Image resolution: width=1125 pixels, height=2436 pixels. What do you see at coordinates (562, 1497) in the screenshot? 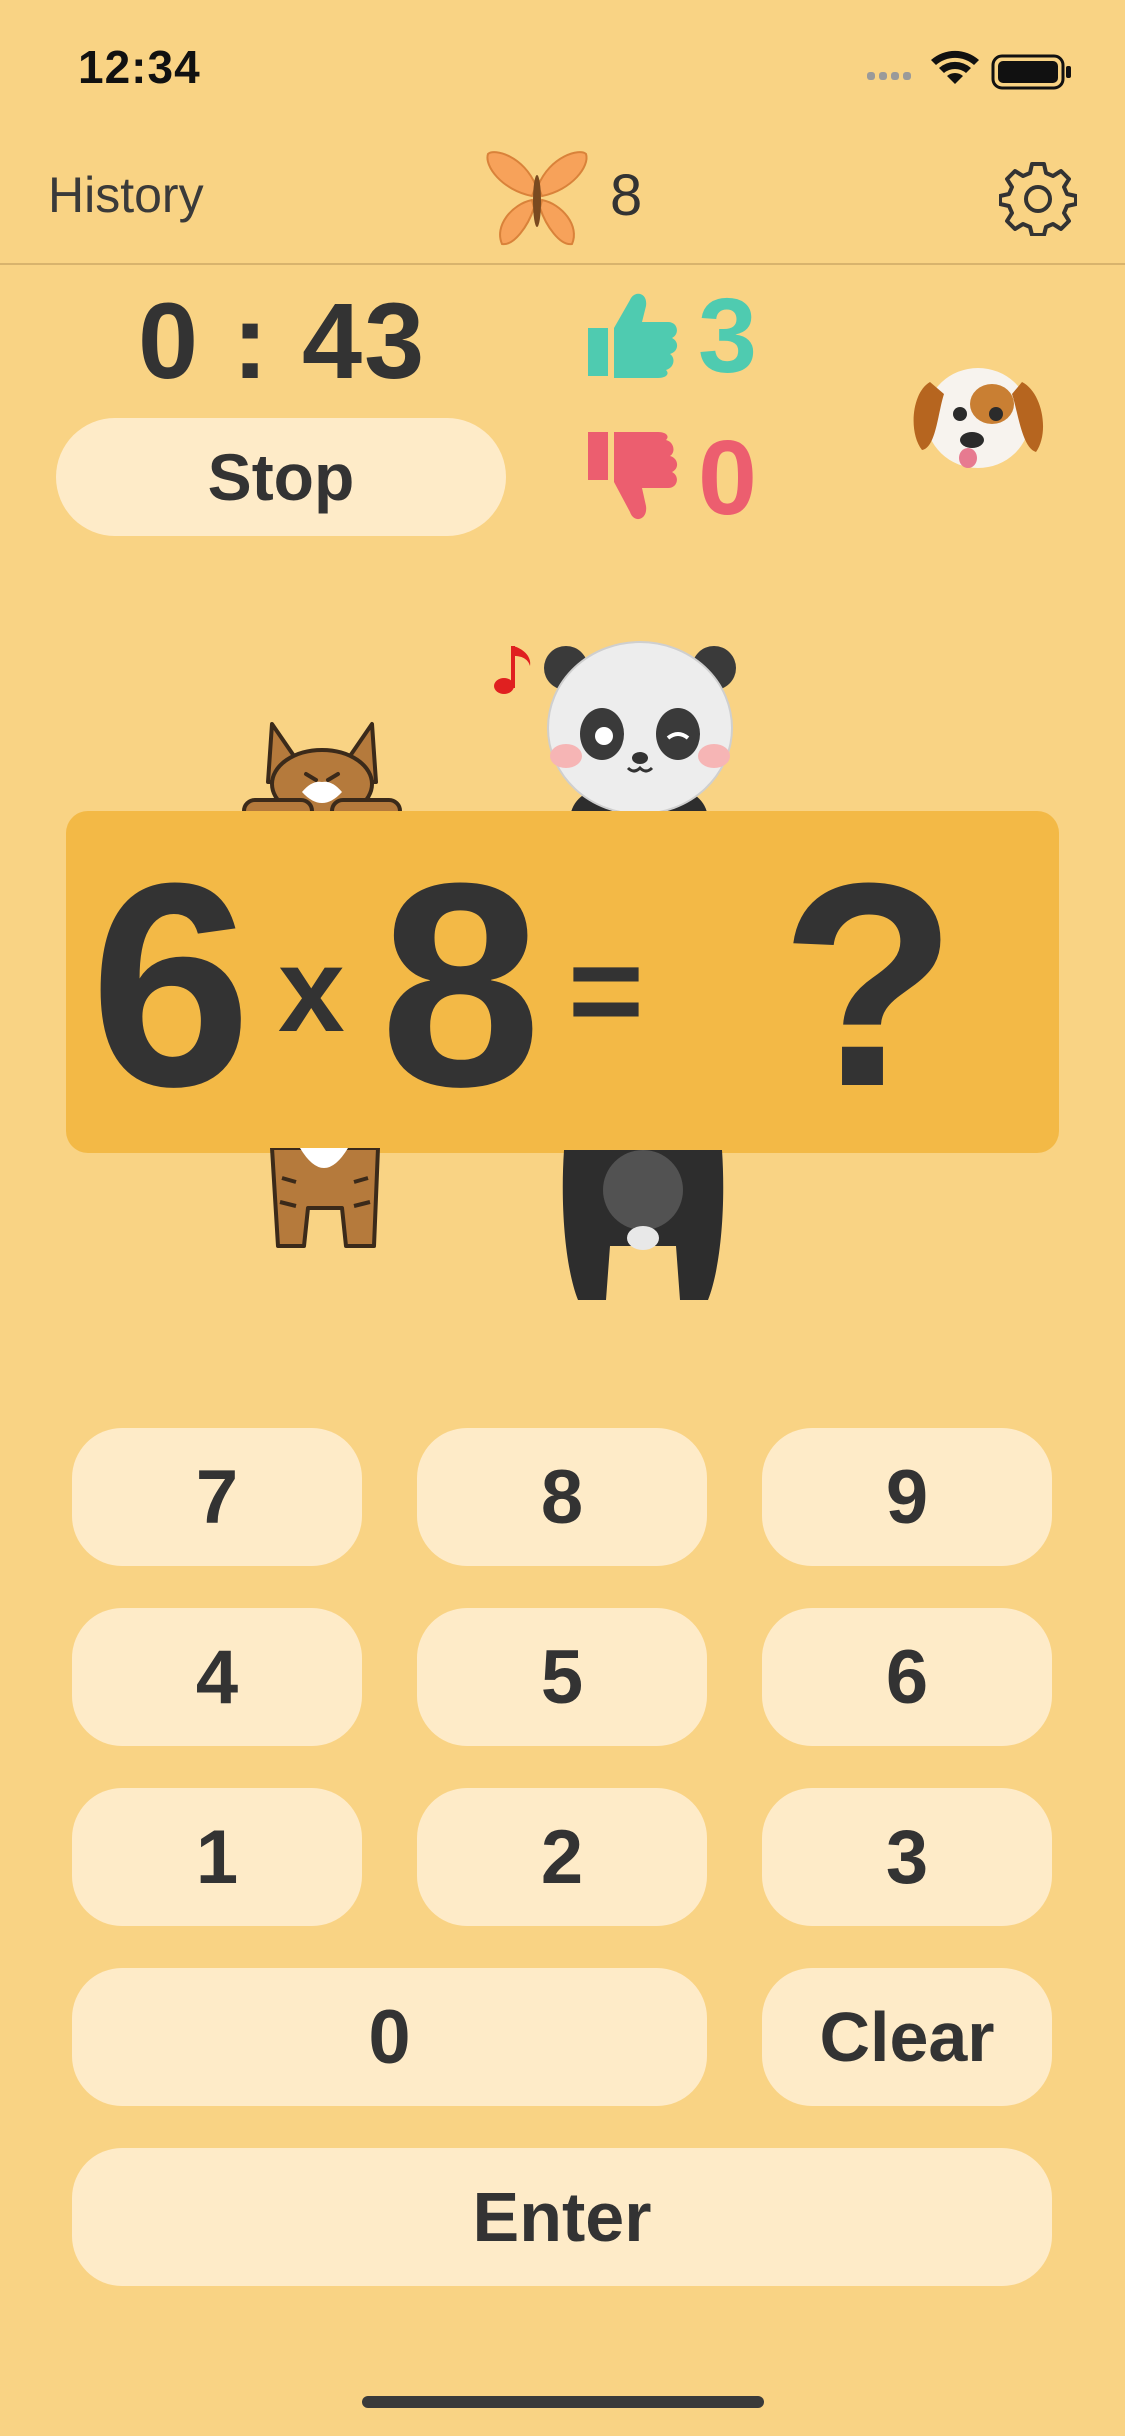
I see `key-8: 8` at bounding box center [562, 1497].